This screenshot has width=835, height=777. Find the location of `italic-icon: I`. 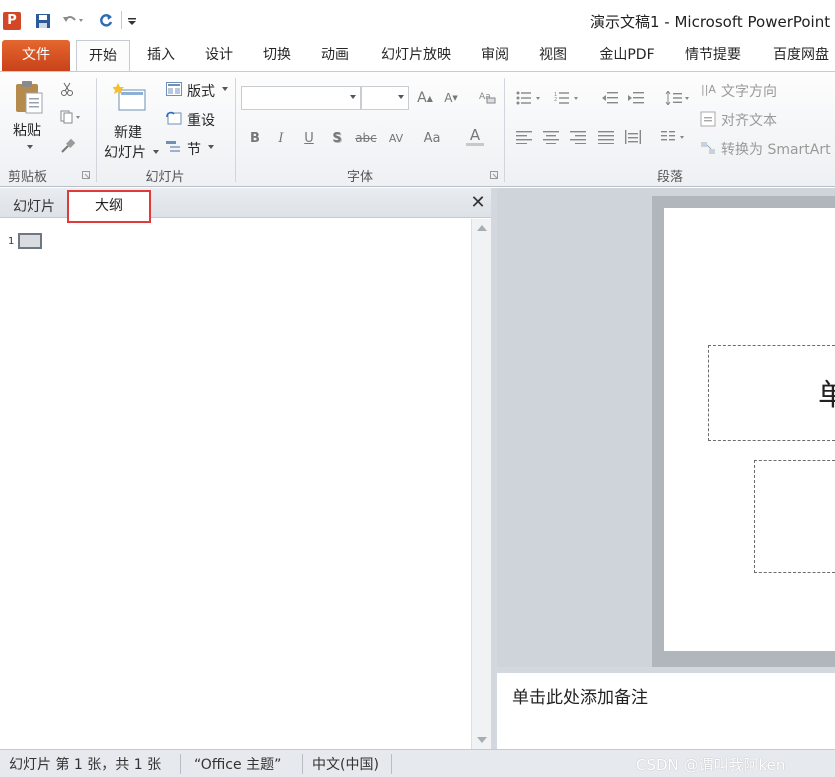

italic-icon: I is located at coordinates (281, 138).